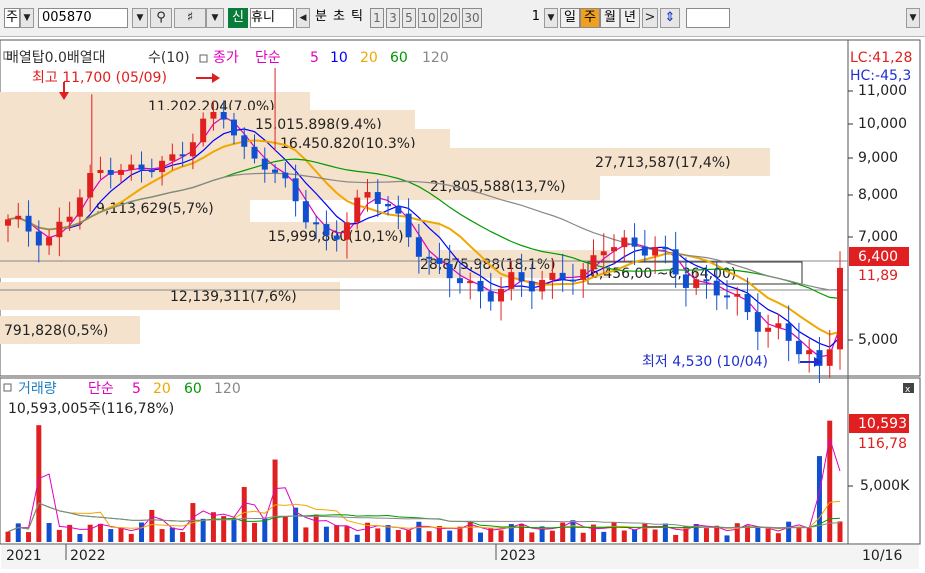  I want to click on legend-ma-20: 20, so click(369, 58).